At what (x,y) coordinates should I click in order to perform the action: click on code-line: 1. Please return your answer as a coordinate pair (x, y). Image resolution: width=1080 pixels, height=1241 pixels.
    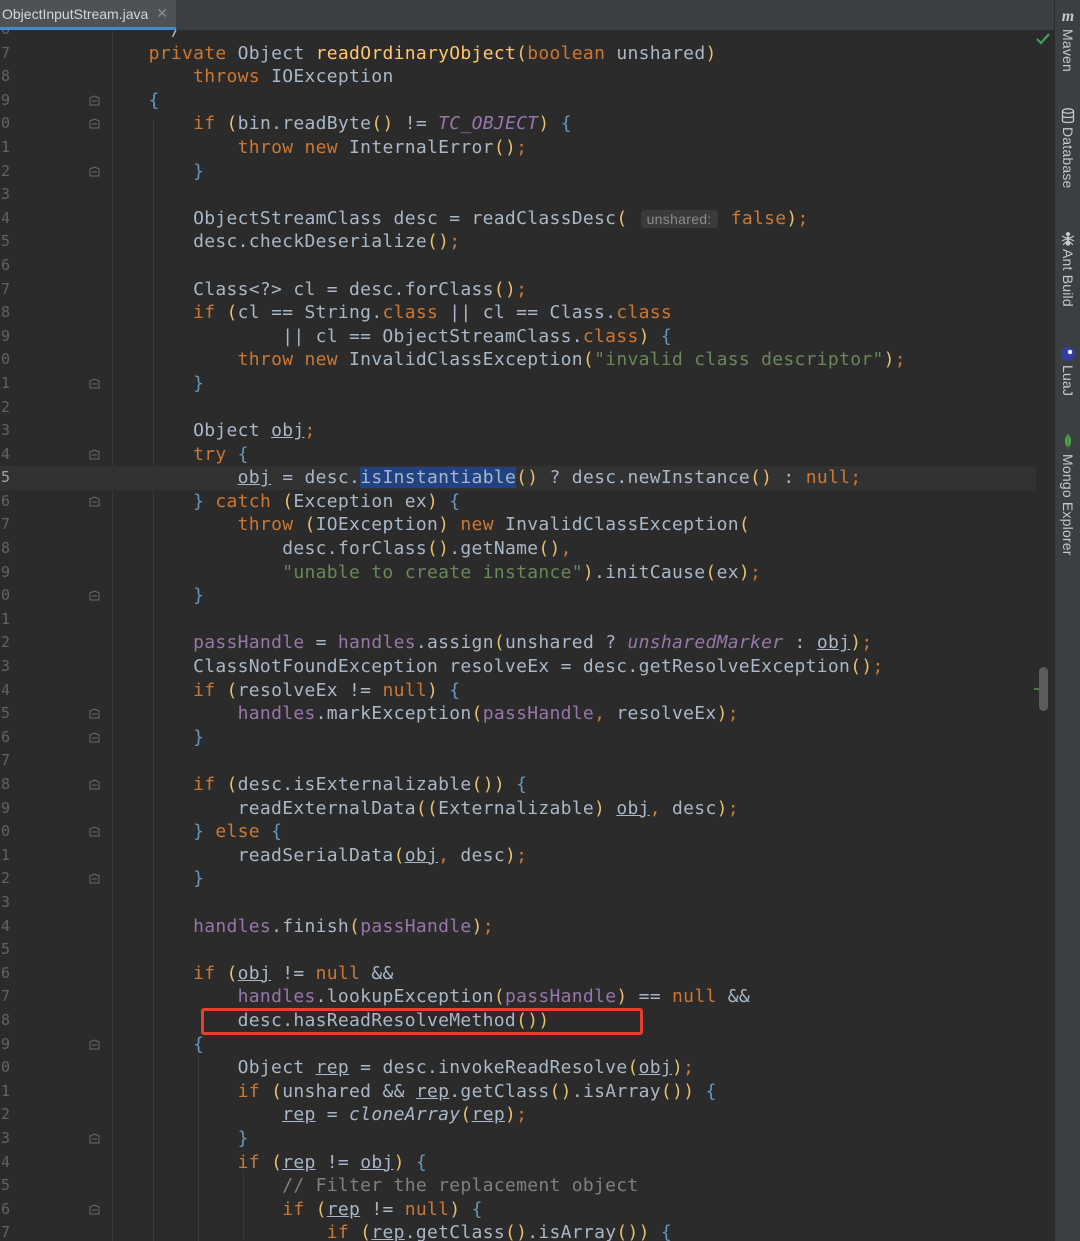
    Looking at the image, I should click on (518, 620).